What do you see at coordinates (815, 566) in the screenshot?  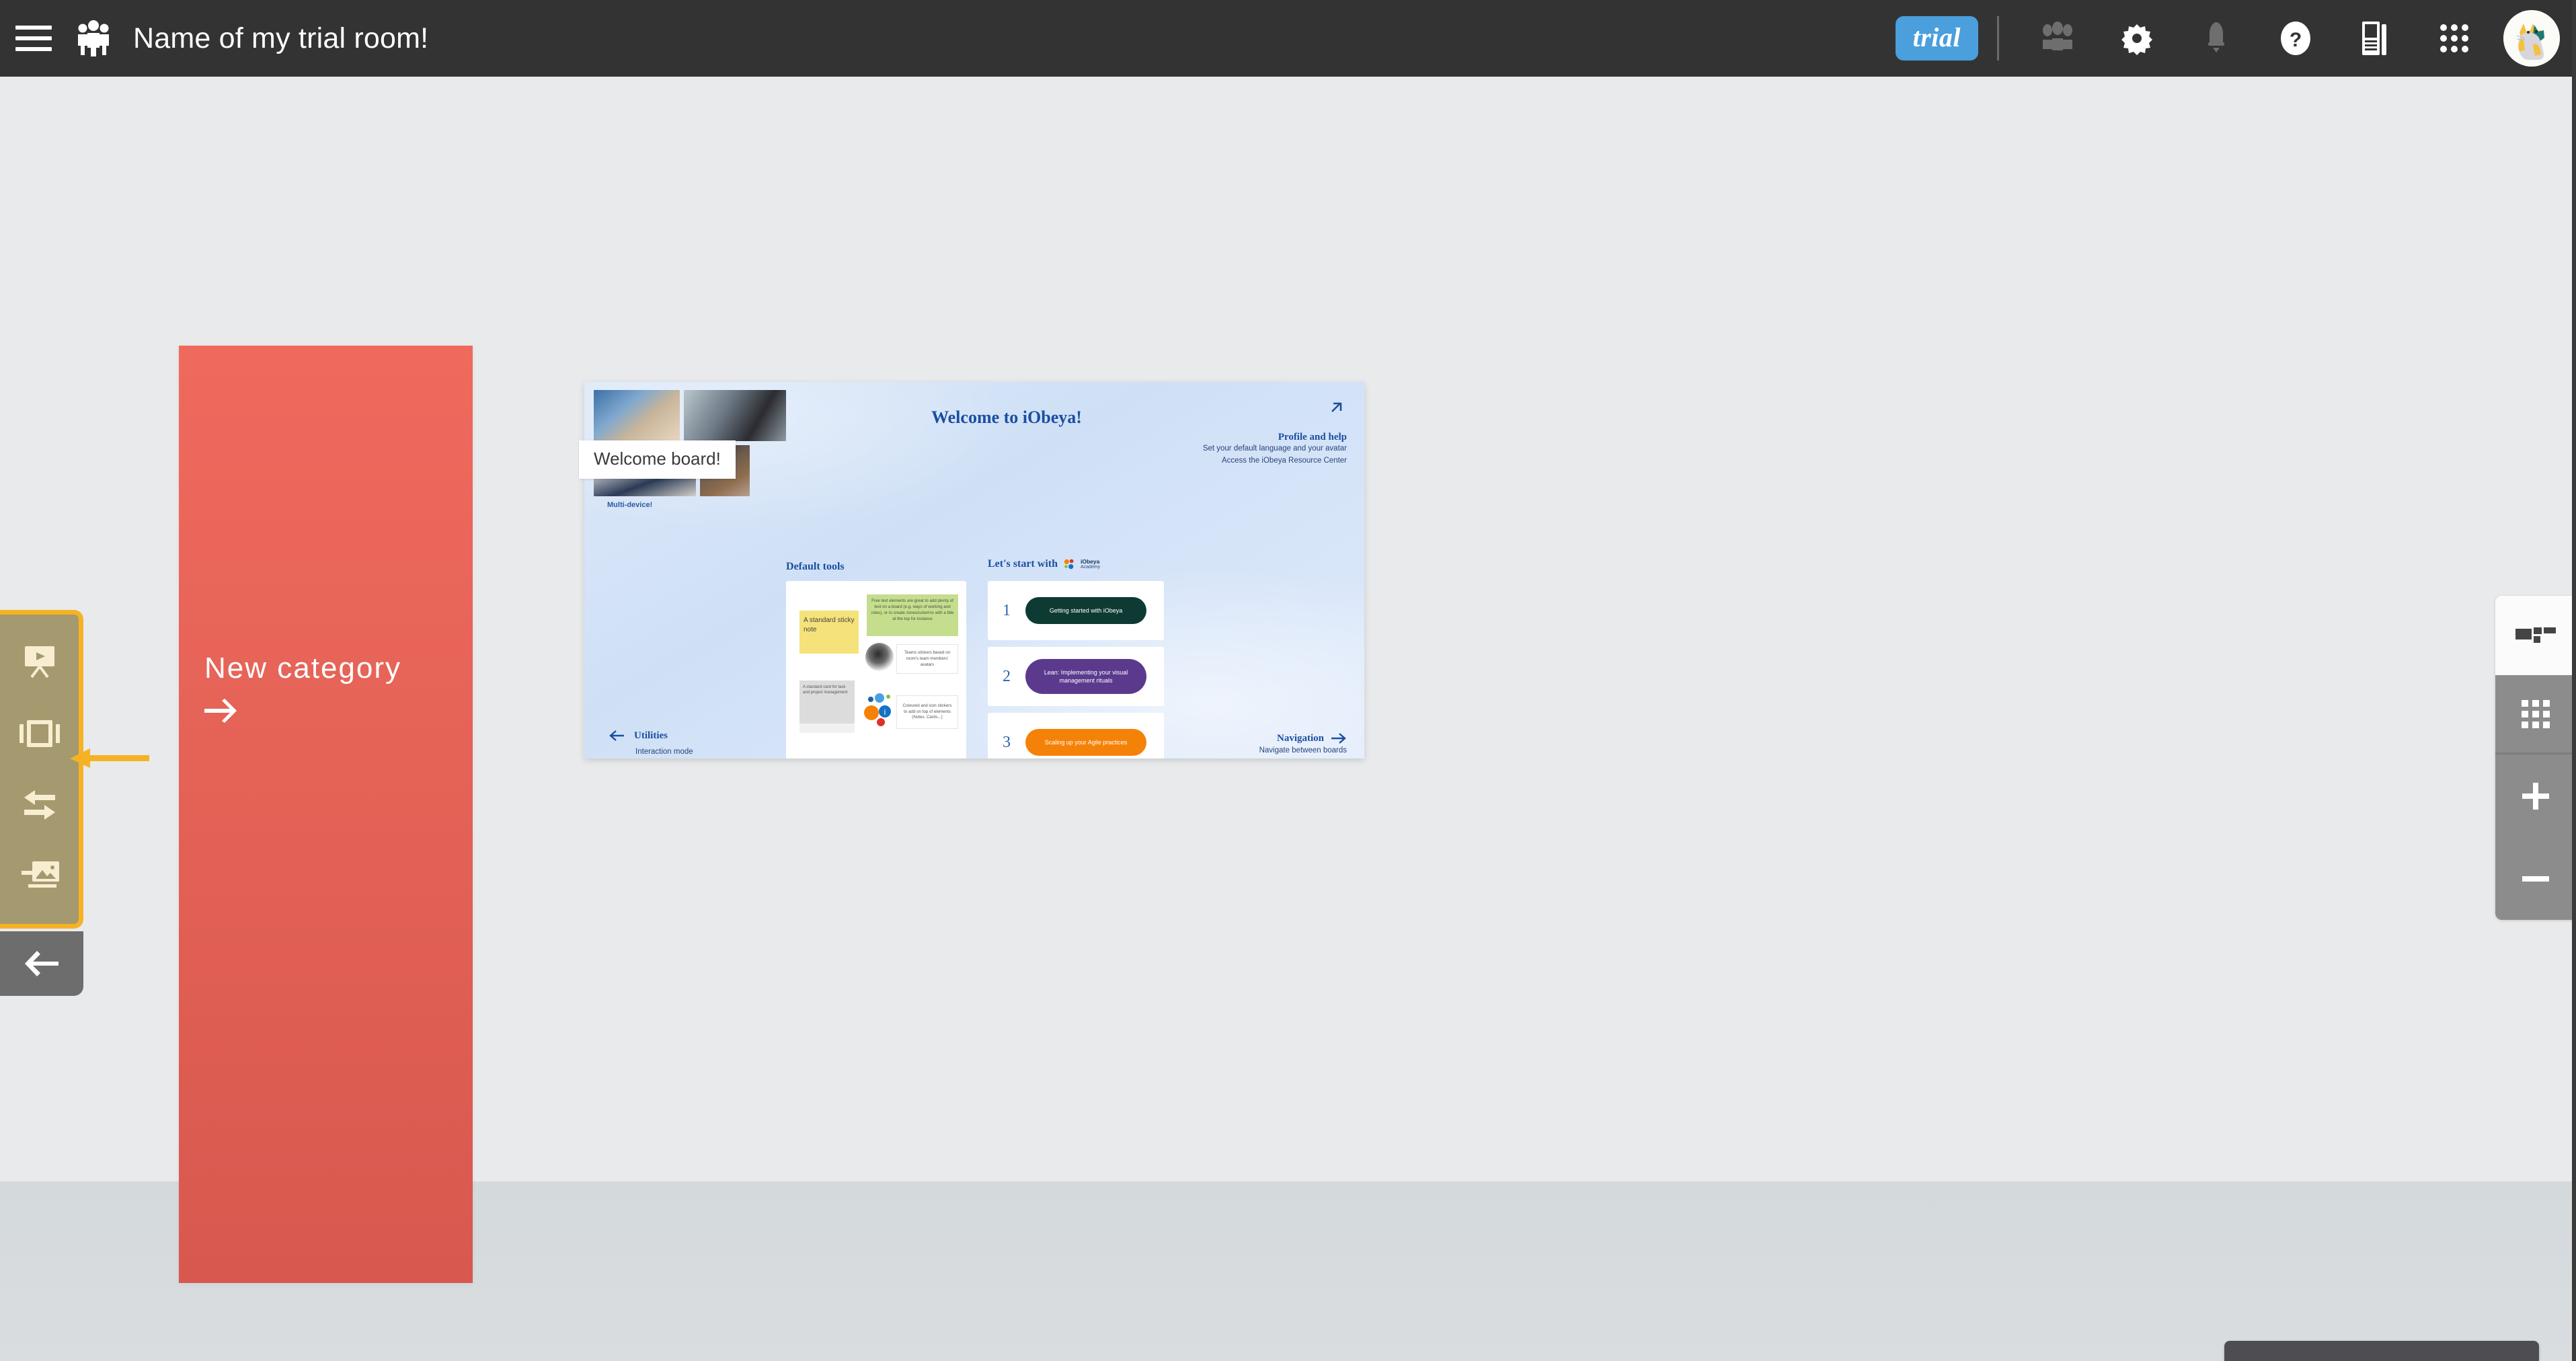 I see `default-tools-heading: Default tools` at bounding box center [815, 566].